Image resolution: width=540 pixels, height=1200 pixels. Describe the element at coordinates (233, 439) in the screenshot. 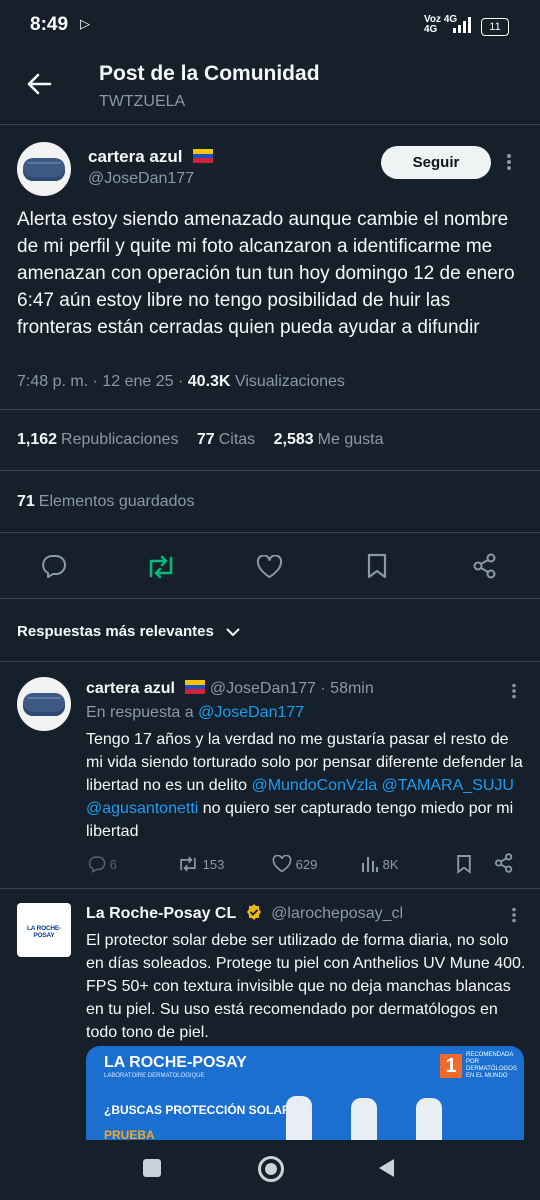

I see `quotes-stat: 77 Citas` at that location.